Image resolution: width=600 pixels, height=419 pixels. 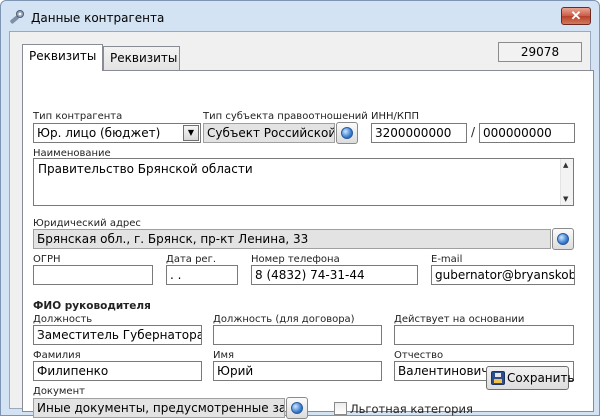 What do you see at coordinates (285, 116) in the screenshot?
I see `subject-type-label: Тип субъекта правоотношений` at bounding box center [285, 116].